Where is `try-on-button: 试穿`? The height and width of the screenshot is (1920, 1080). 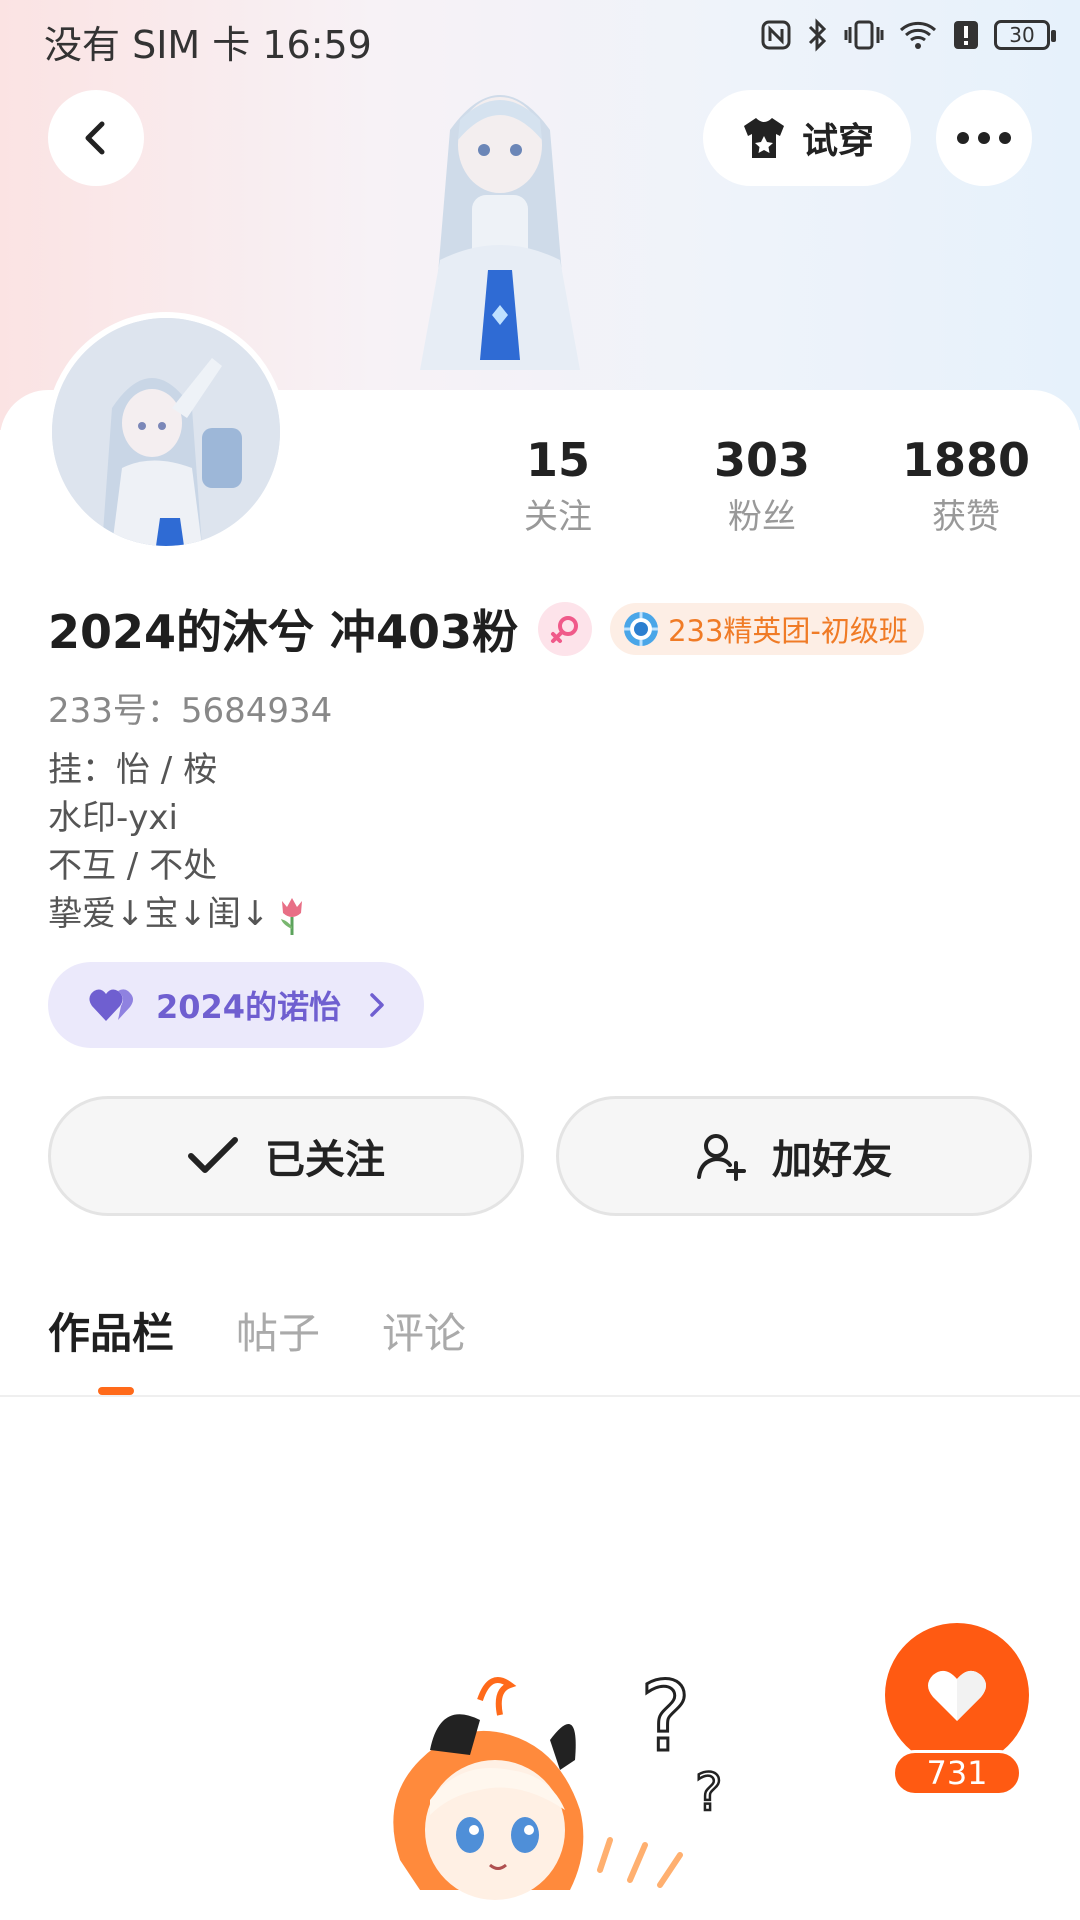
try-on-button: 试穿 is located at coordinates (807, 138).